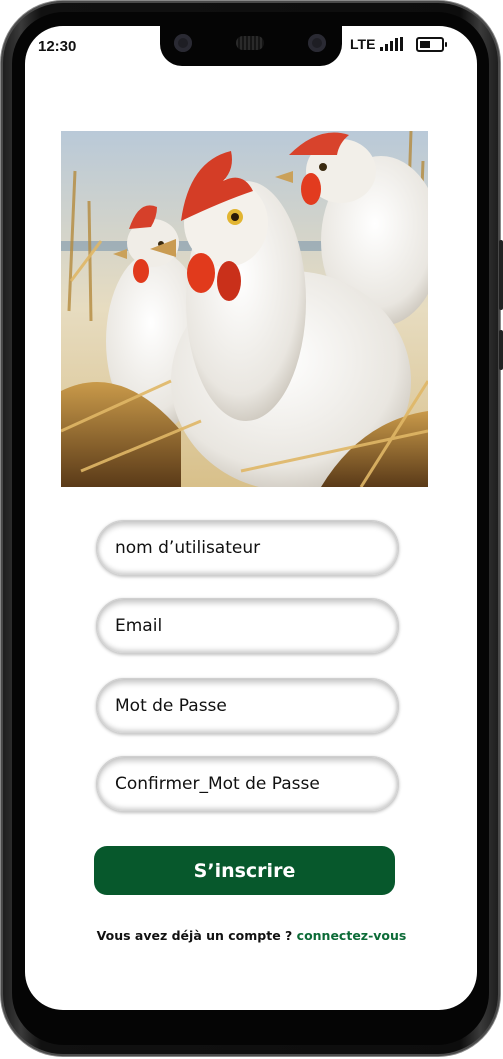 This screenshot has width=503, height=1059. I want to click on sensor-icon, so click(317, 43).